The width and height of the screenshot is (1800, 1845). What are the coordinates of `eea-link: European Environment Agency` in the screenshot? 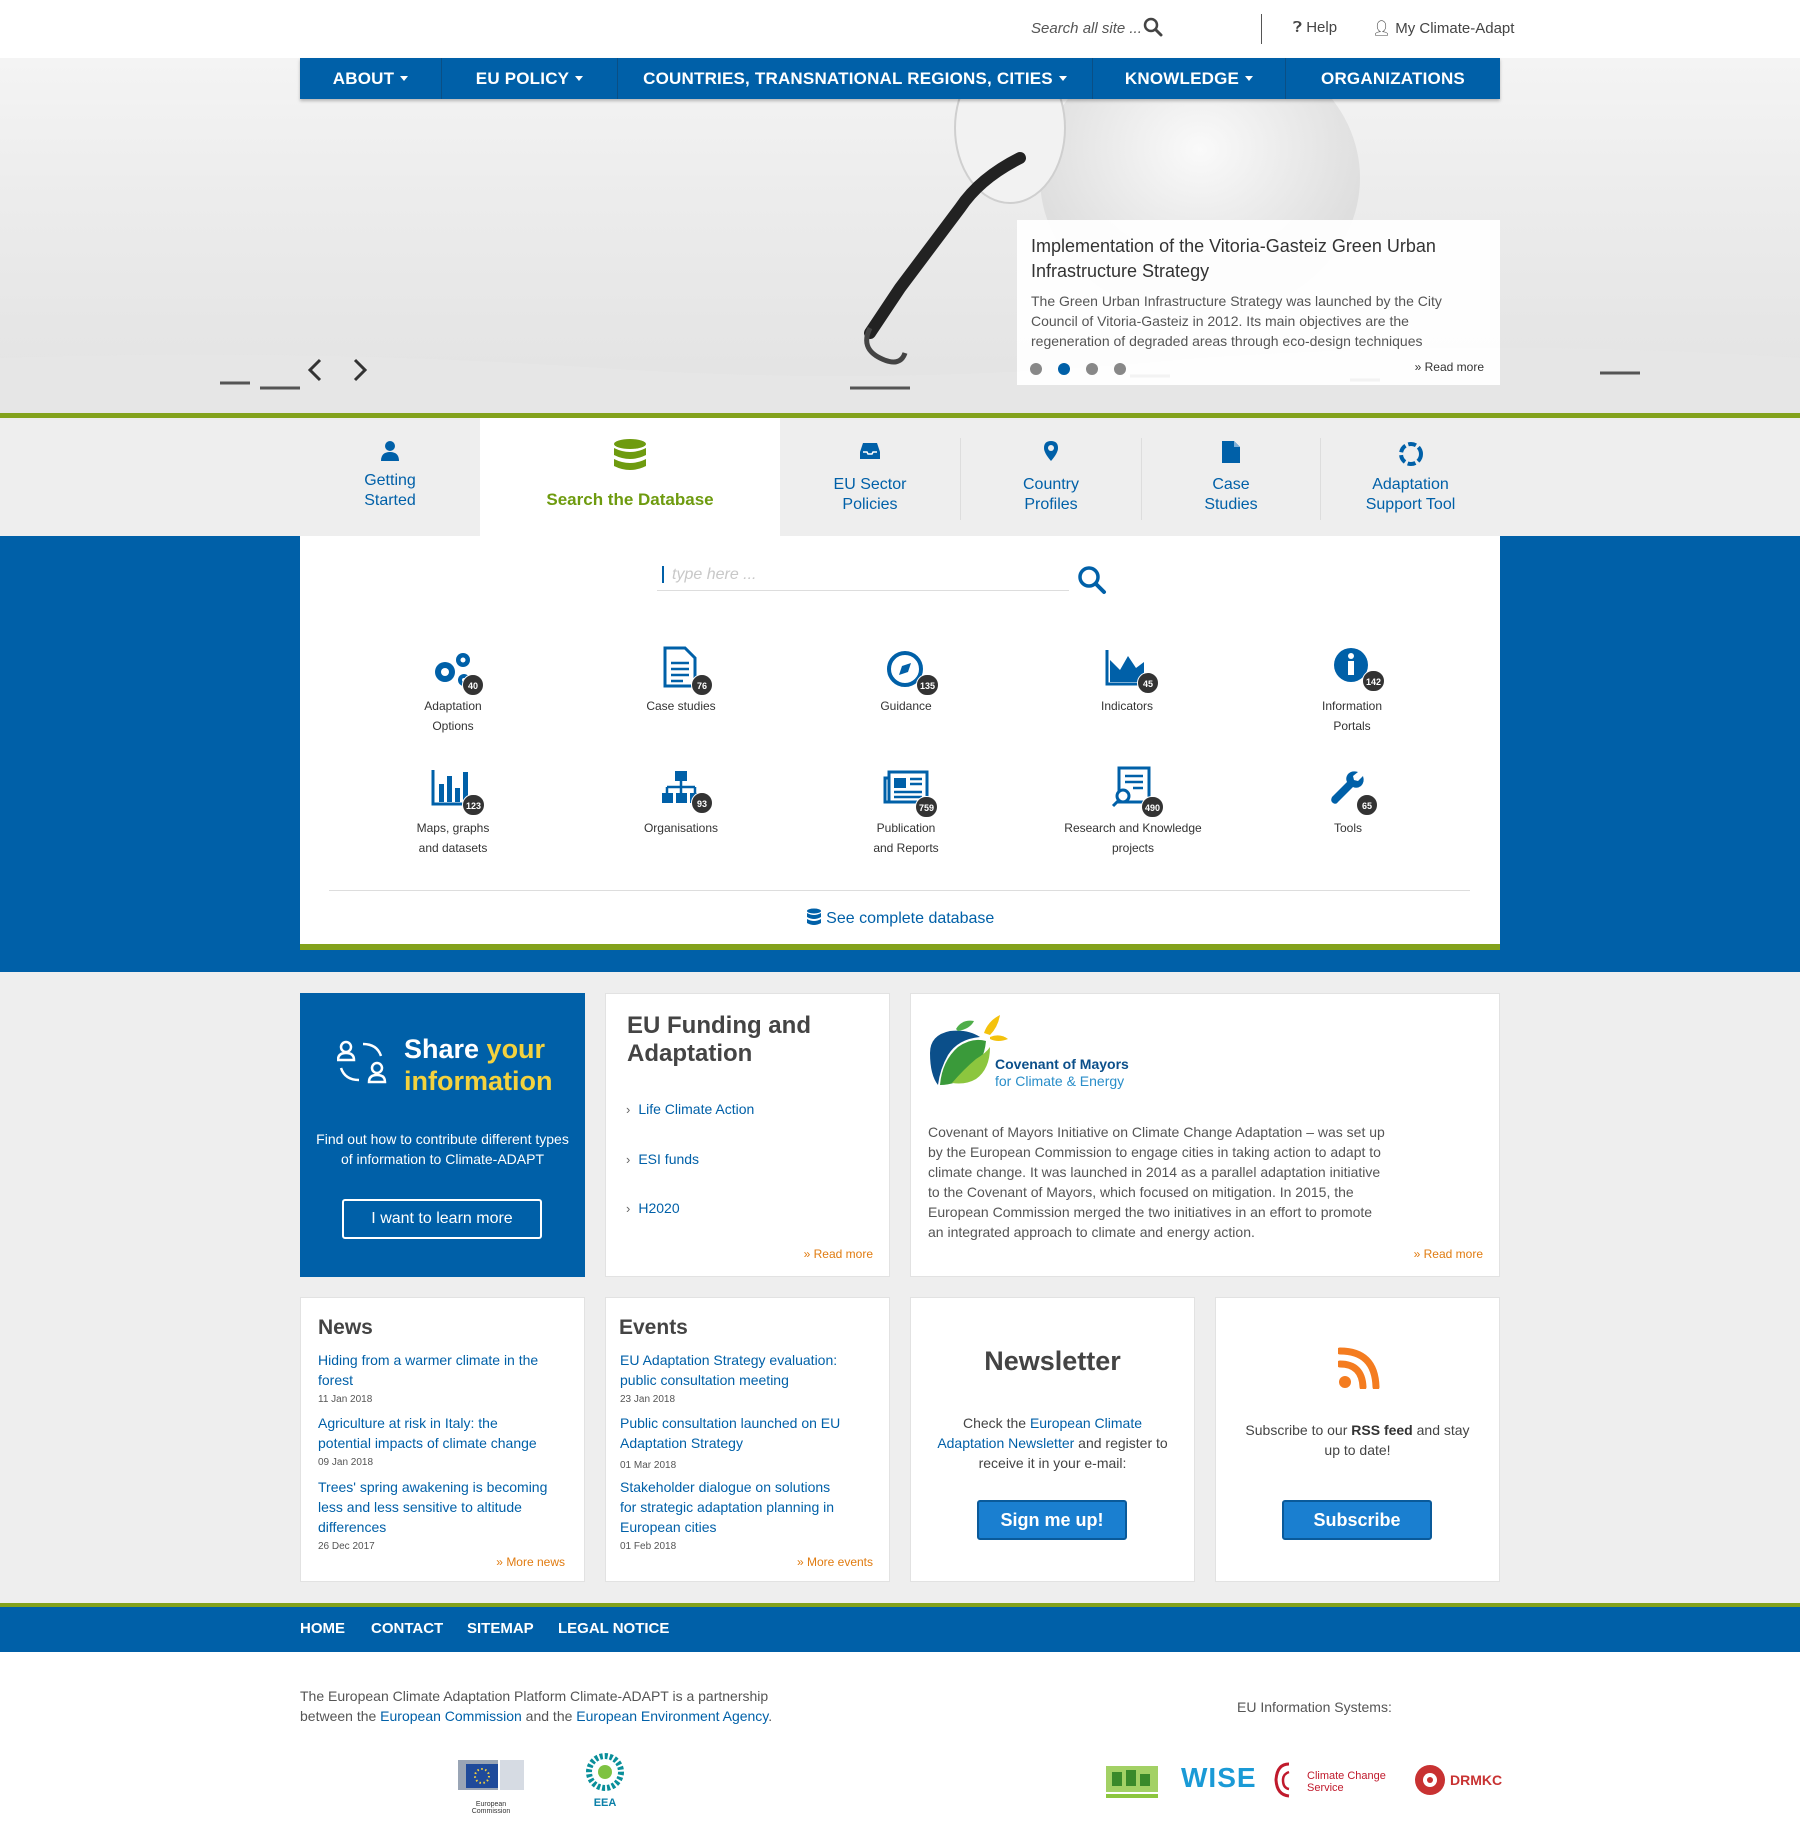 It's located at (672, 1716).